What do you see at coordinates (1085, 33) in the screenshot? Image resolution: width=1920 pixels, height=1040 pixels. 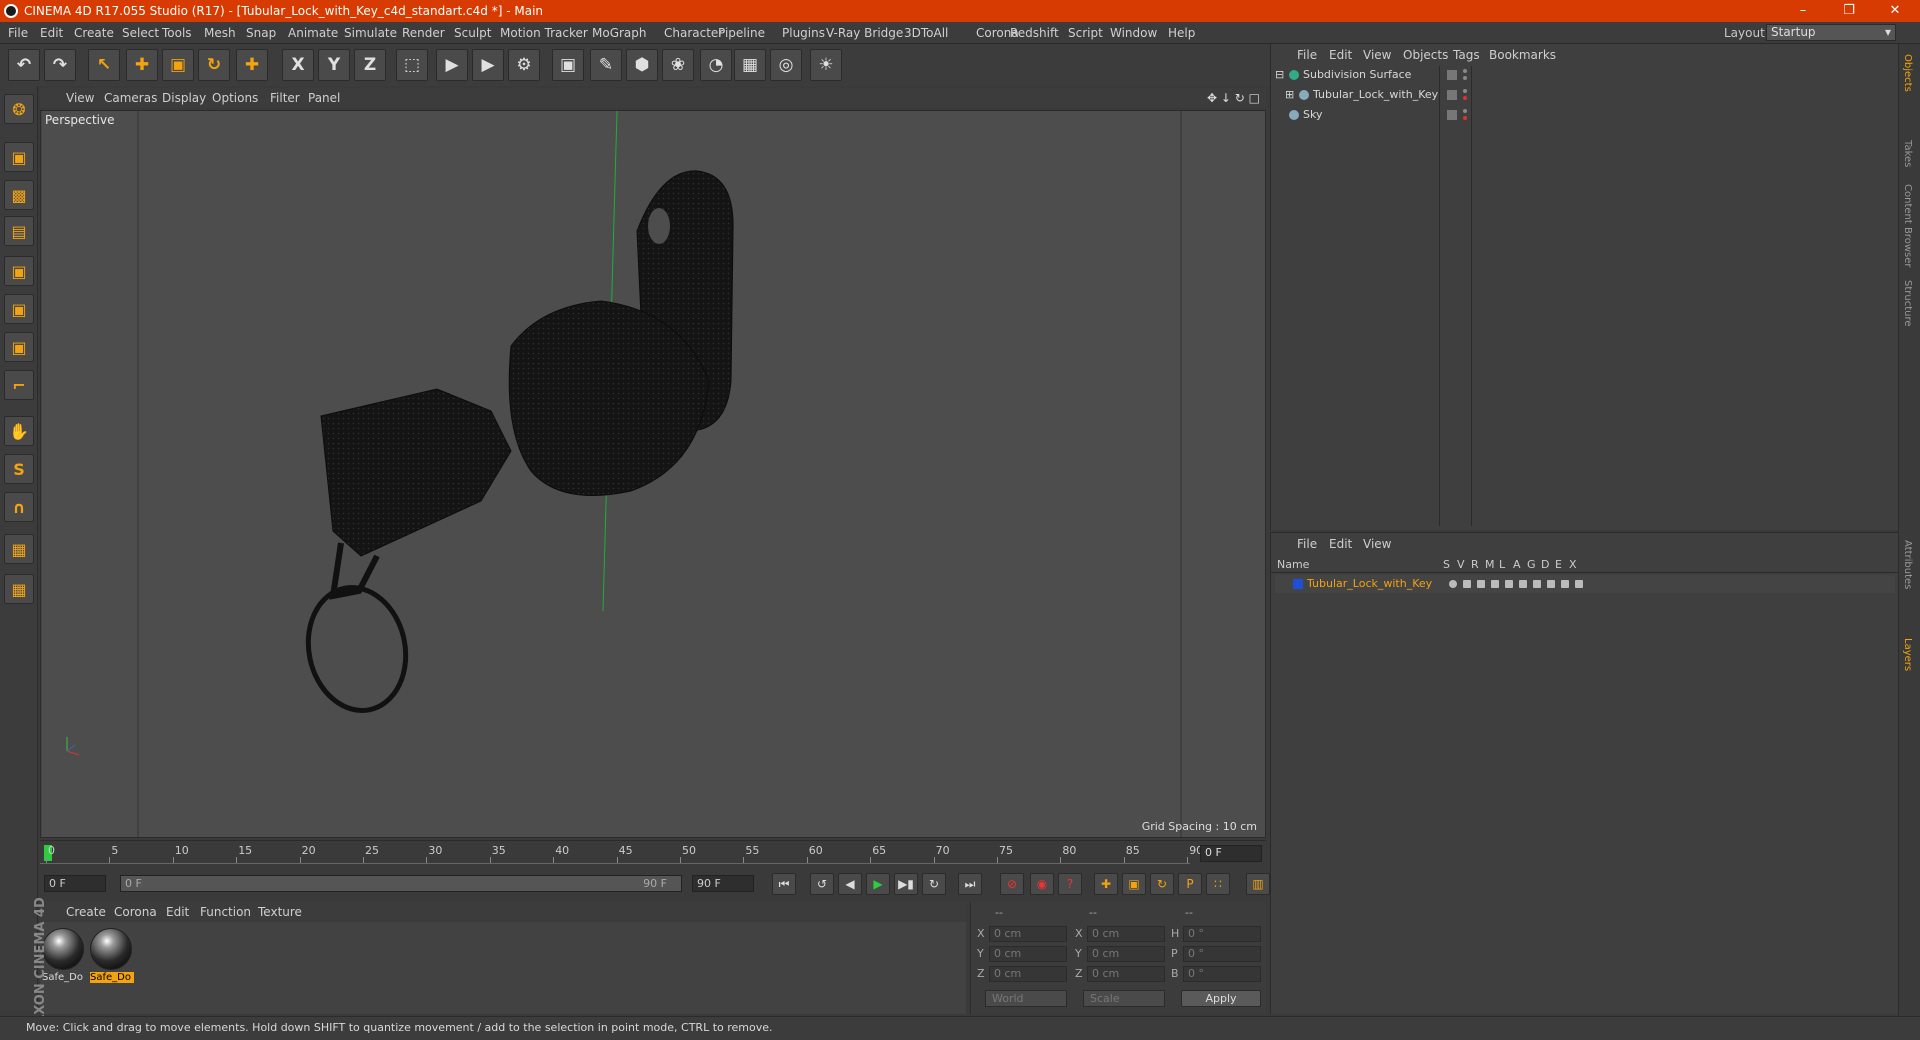 I see `menu-script: Script` at bounding box center [1085, 33].